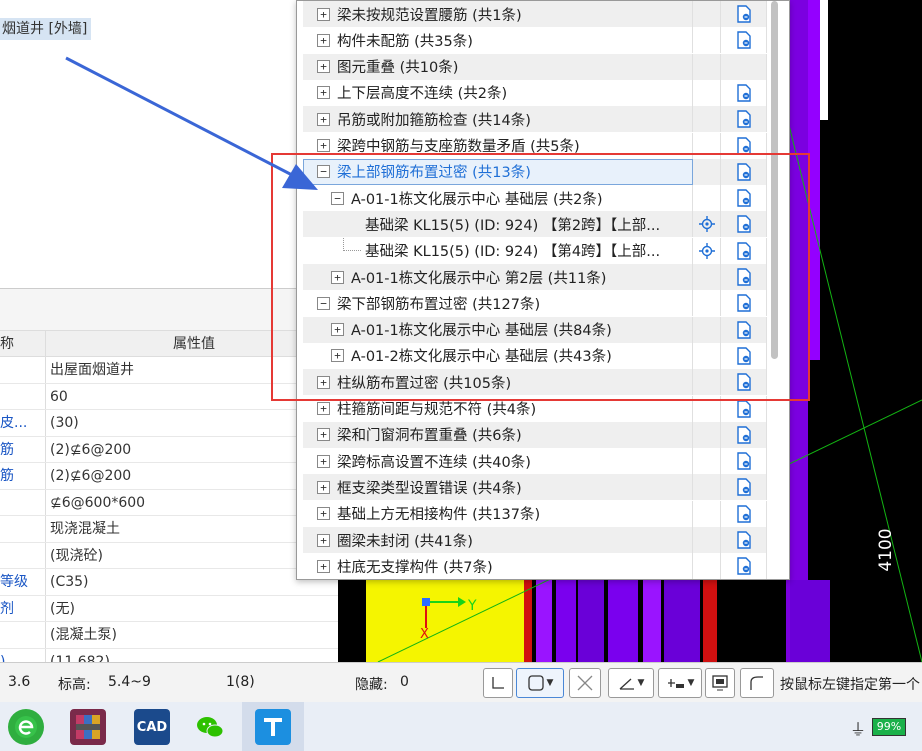  I want to click on result-row-content: + 基础上方无相接构件 (共137条), so click(498, 513).